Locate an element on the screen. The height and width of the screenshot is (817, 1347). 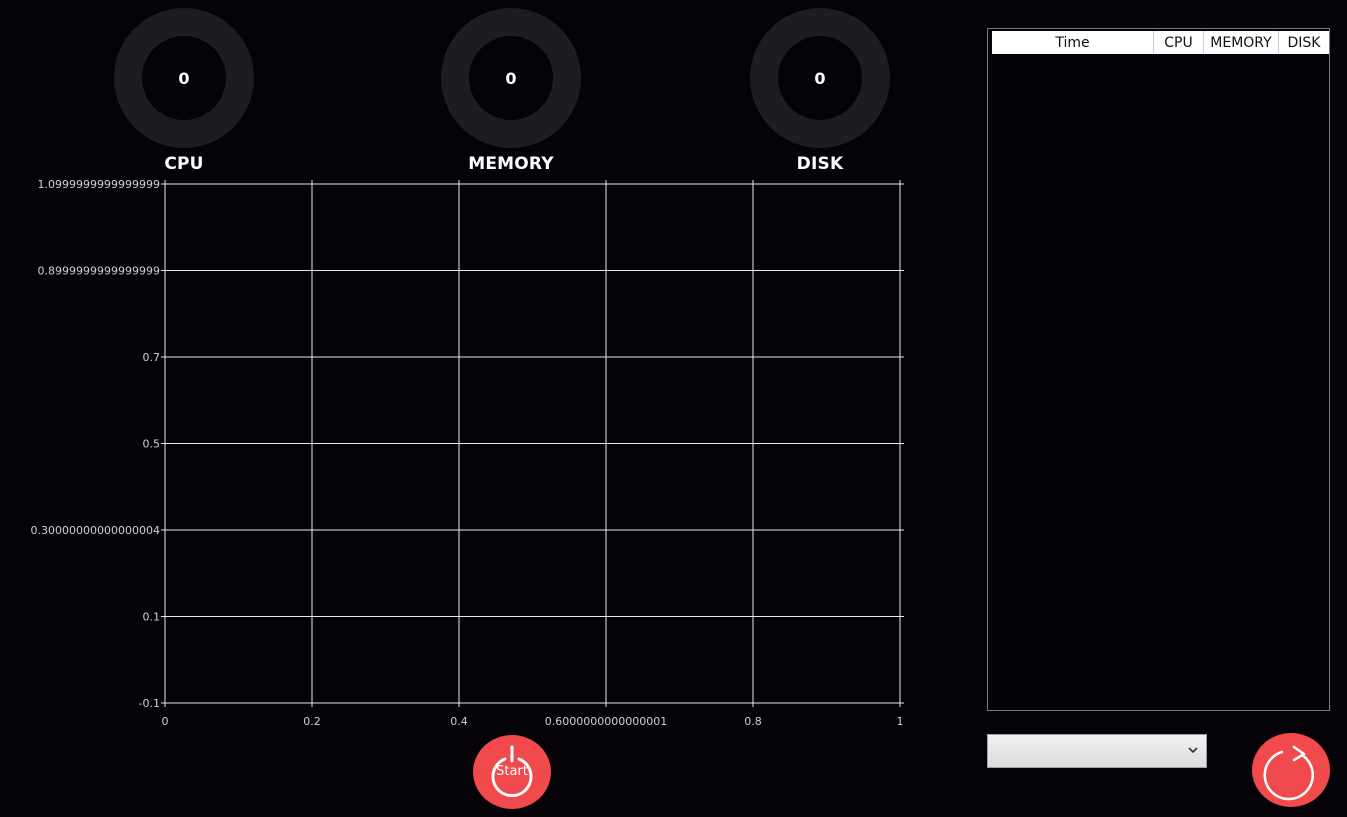
refresh-icon is located at coordinates (1289, 773).